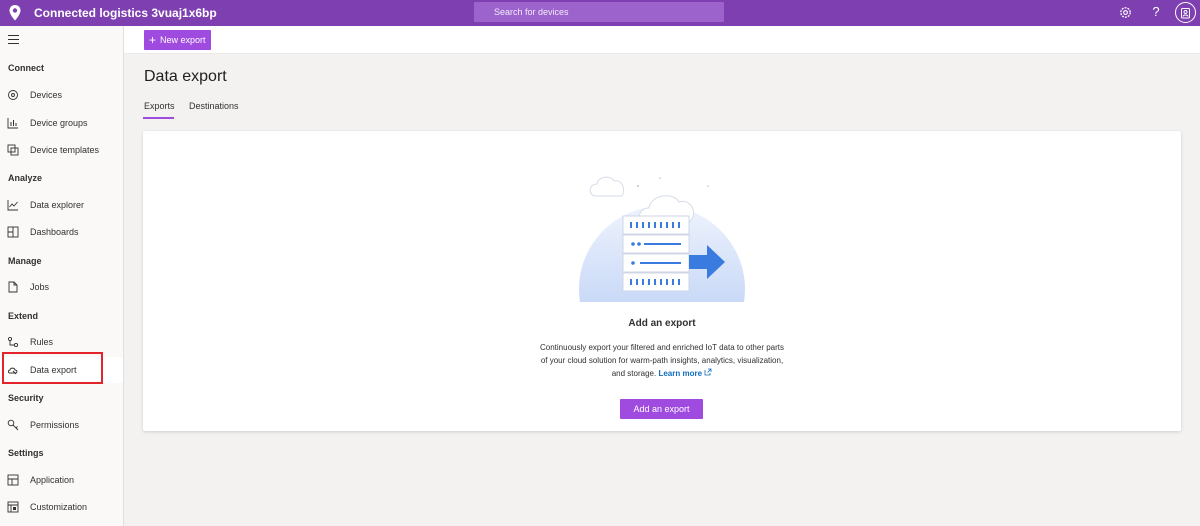  Describe the element at coordinates (1125, 12) in the screenshot. I see `settings-gear-icon` at that location.